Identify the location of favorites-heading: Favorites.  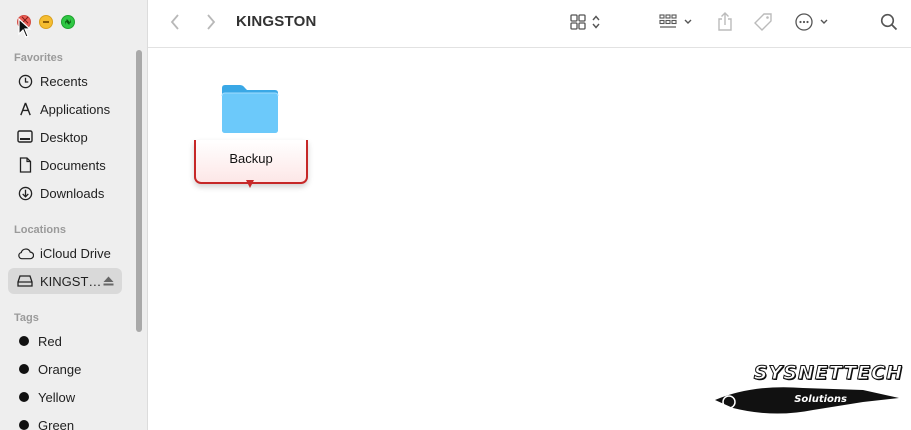
(38, 58).